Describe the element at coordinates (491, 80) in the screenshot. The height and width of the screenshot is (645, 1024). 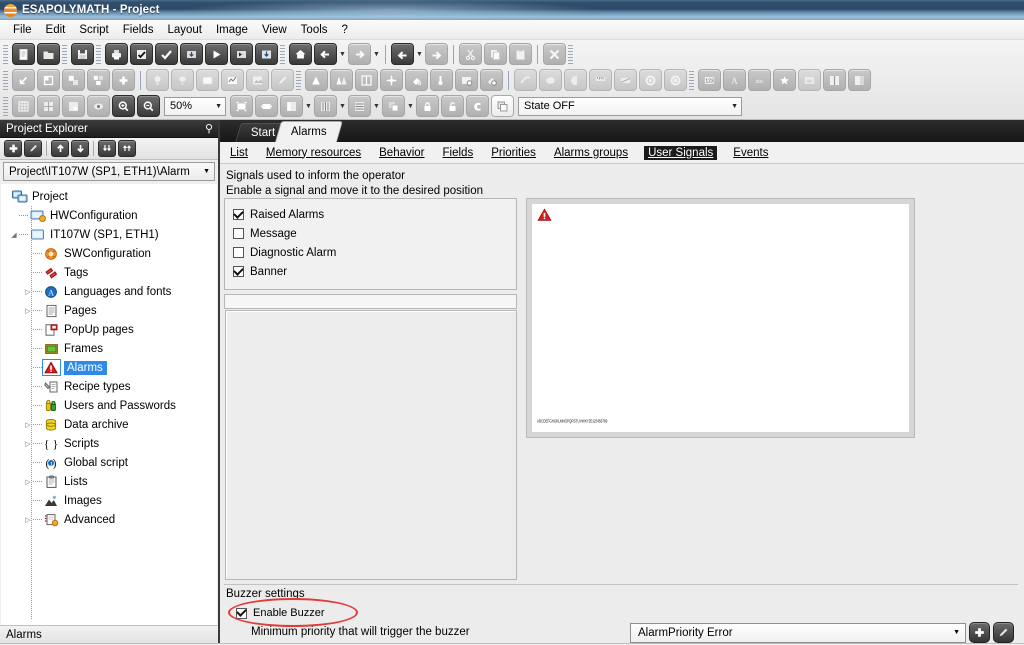
I see `tag-link-icon` at that location.